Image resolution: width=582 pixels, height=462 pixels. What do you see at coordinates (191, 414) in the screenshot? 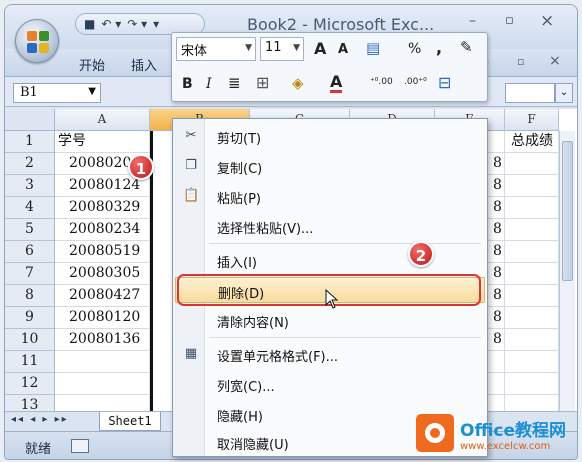
I see `hide-icon` at bounding box center [191, 414].